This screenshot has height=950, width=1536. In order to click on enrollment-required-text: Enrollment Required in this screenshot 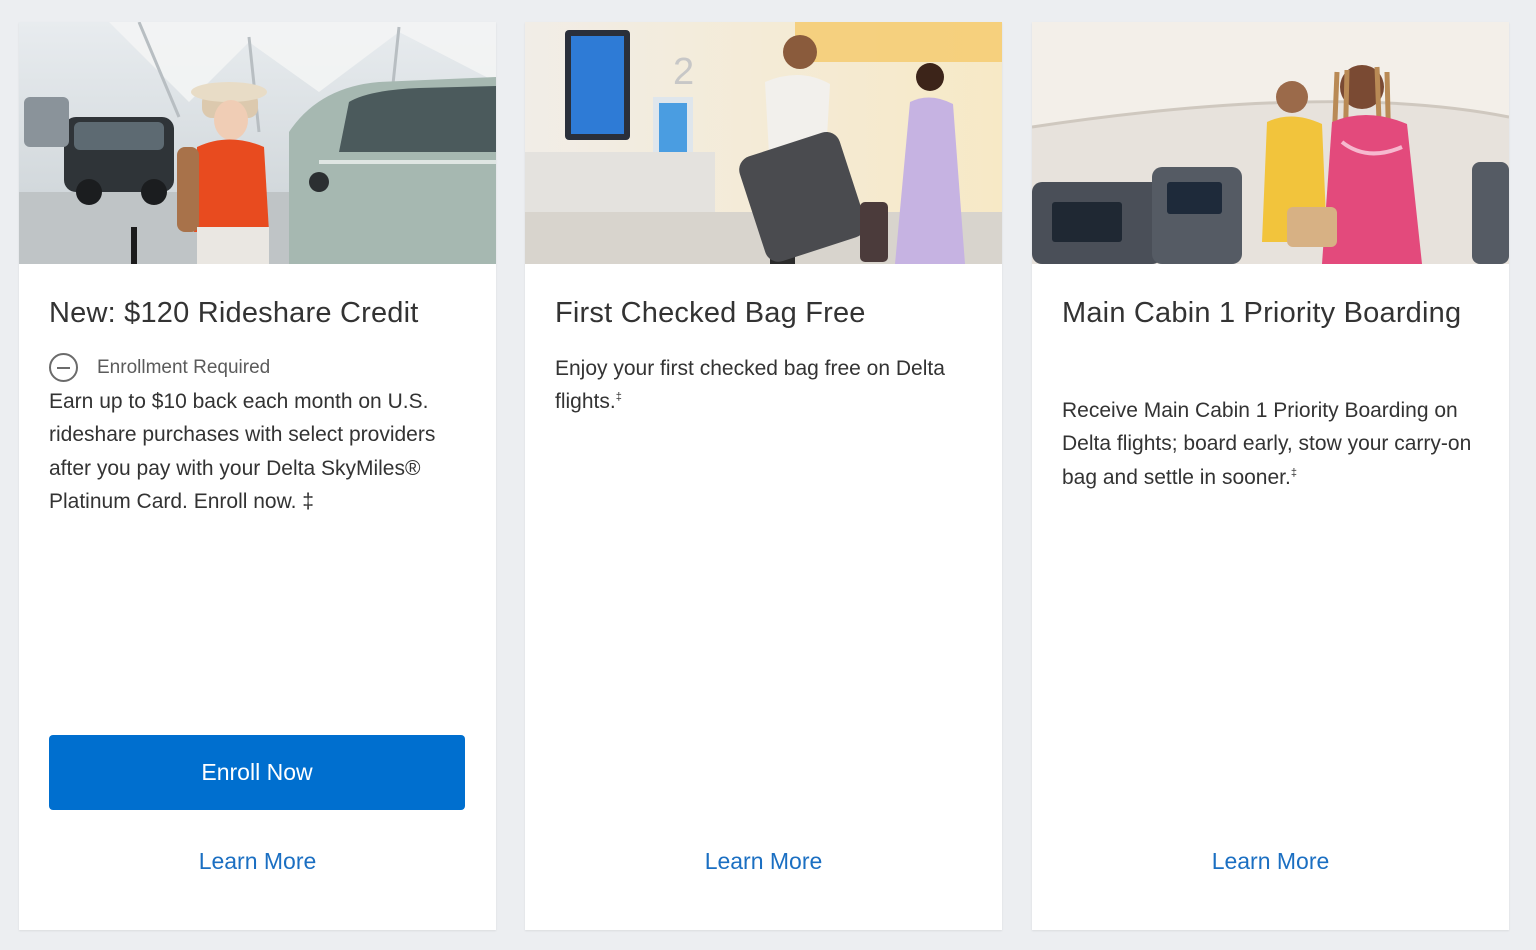, I will do `click(184, 367)`.